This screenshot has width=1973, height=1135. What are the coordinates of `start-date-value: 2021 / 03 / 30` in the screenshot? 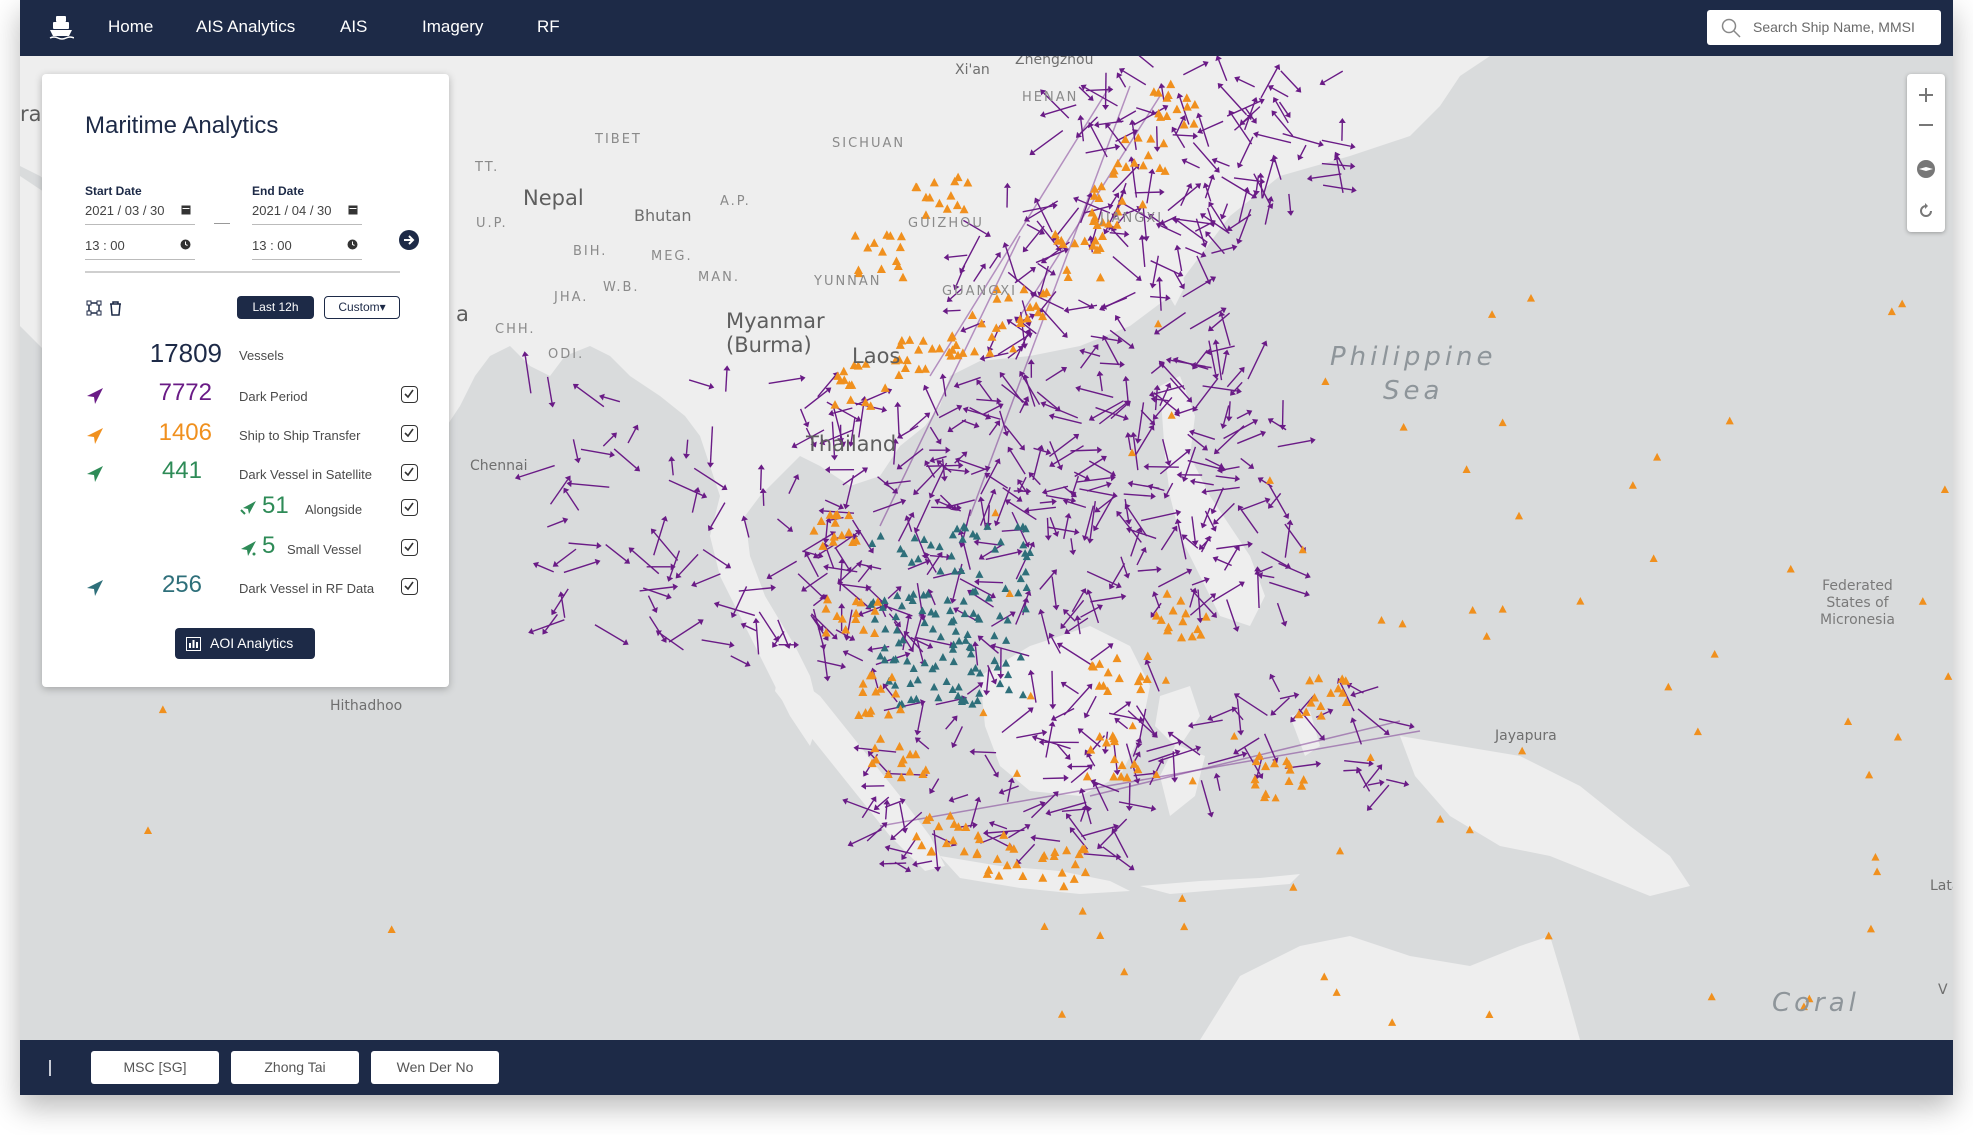 It's located at (125, 210).